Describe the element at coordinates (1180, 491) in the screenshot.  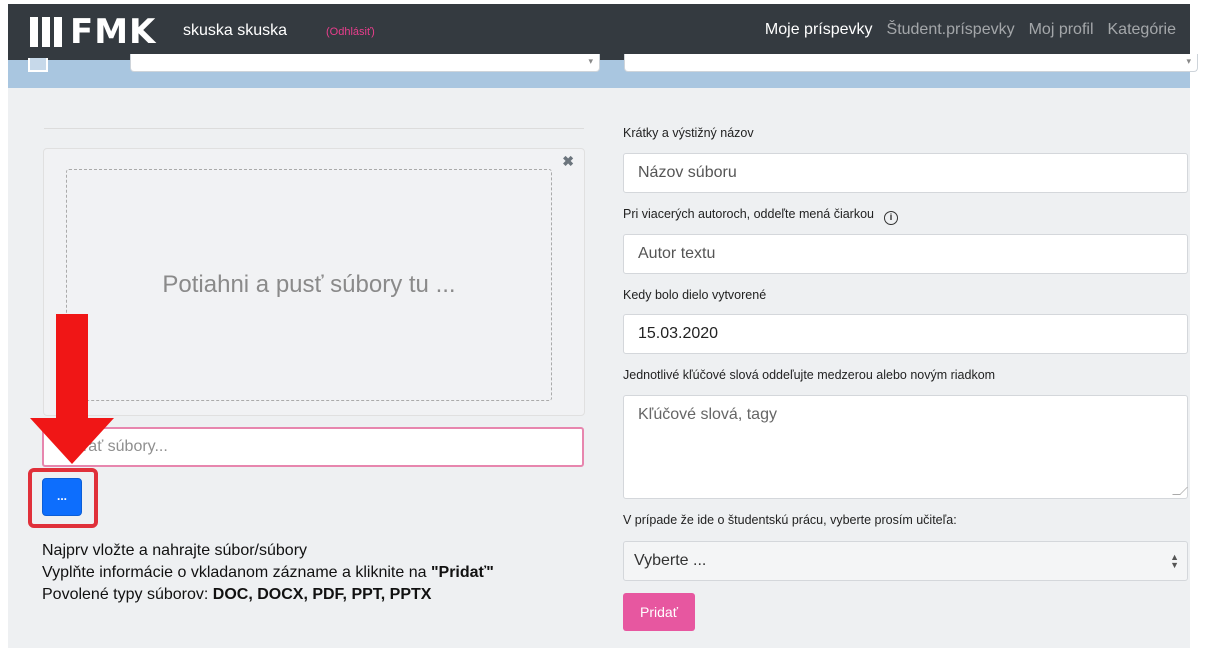
I see `resize-handle-icon` at that location.